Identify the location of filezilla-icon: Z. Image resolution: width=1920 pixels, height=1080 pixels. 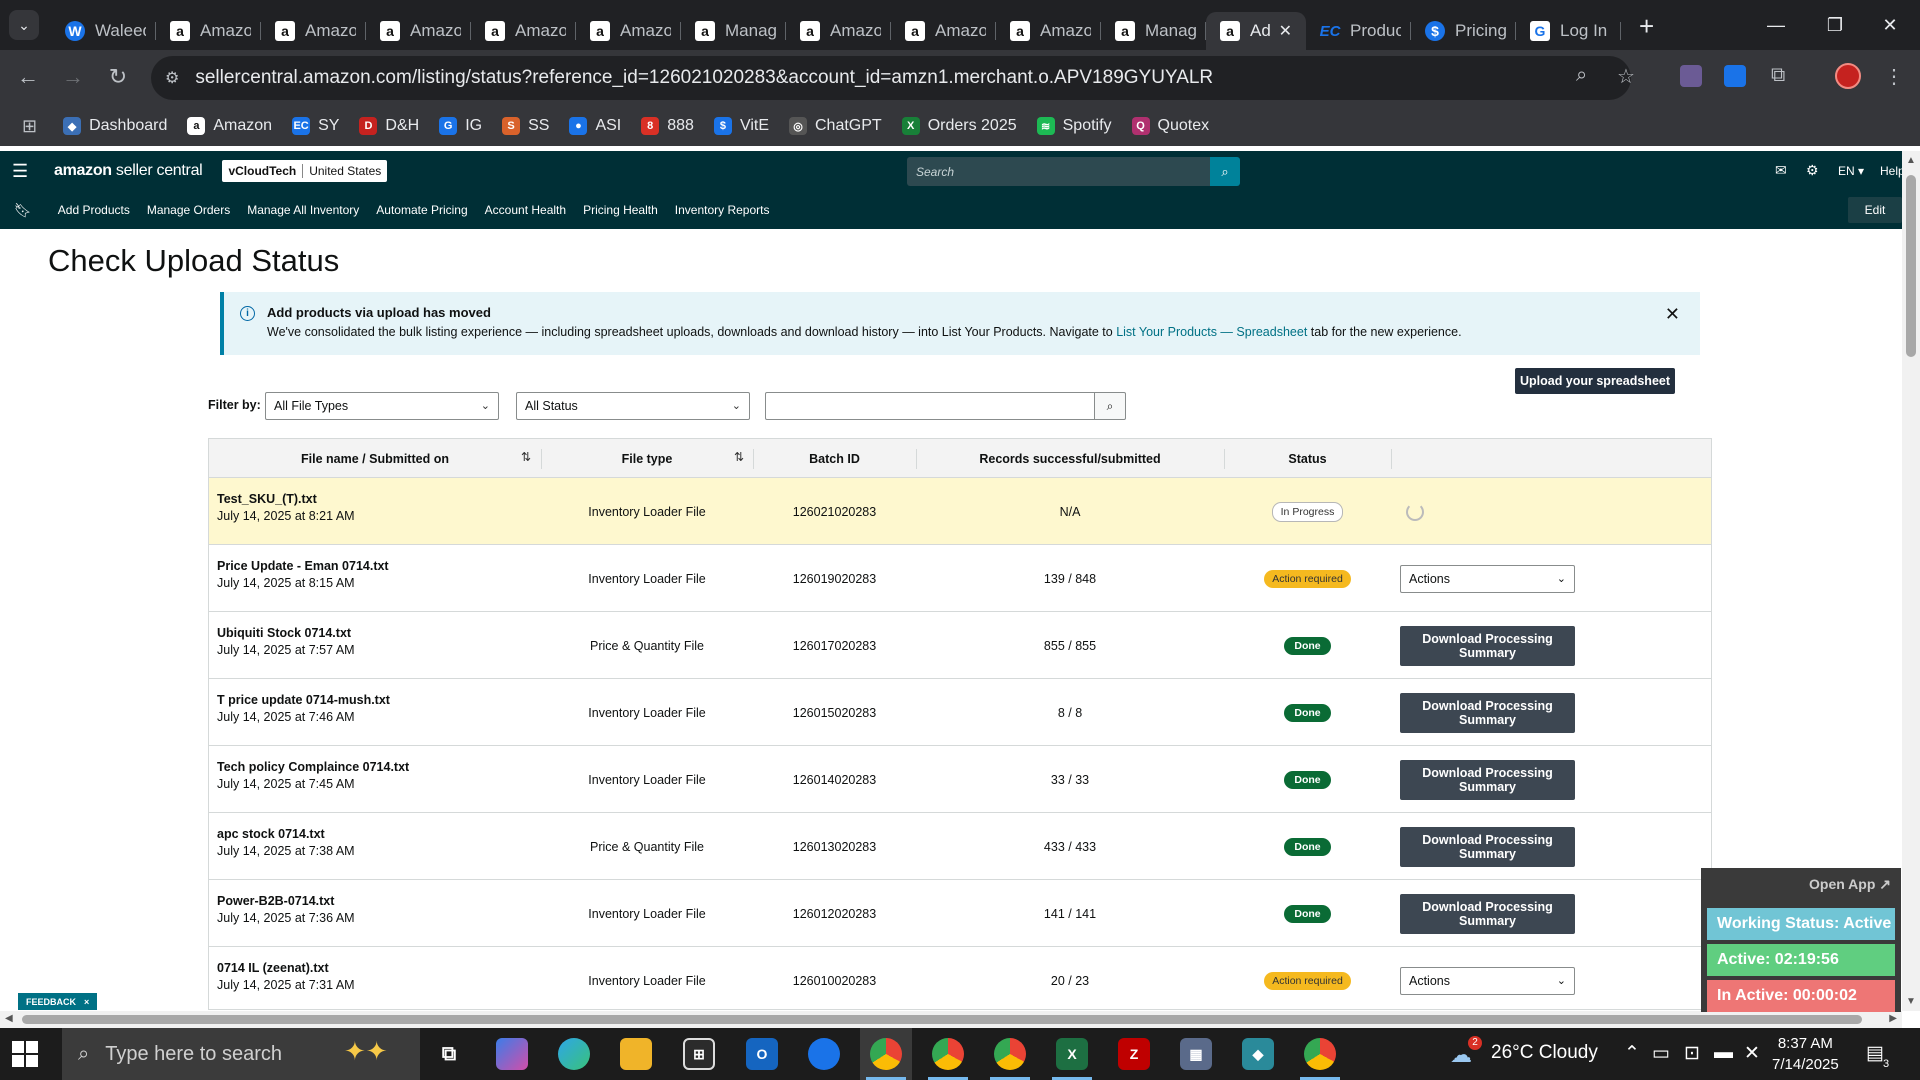
(1134, 1054).